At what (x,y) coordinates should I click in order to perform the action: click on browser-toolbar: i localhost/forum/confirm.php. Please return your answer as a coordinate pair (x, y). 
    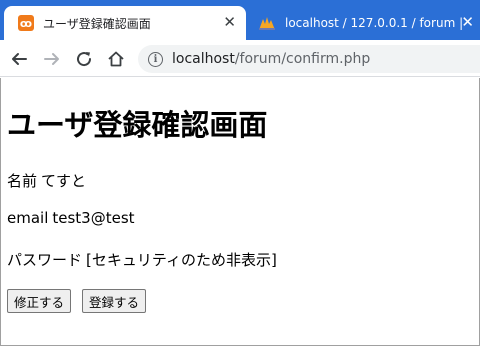
    Looking at the image, I should click on (240, 58).